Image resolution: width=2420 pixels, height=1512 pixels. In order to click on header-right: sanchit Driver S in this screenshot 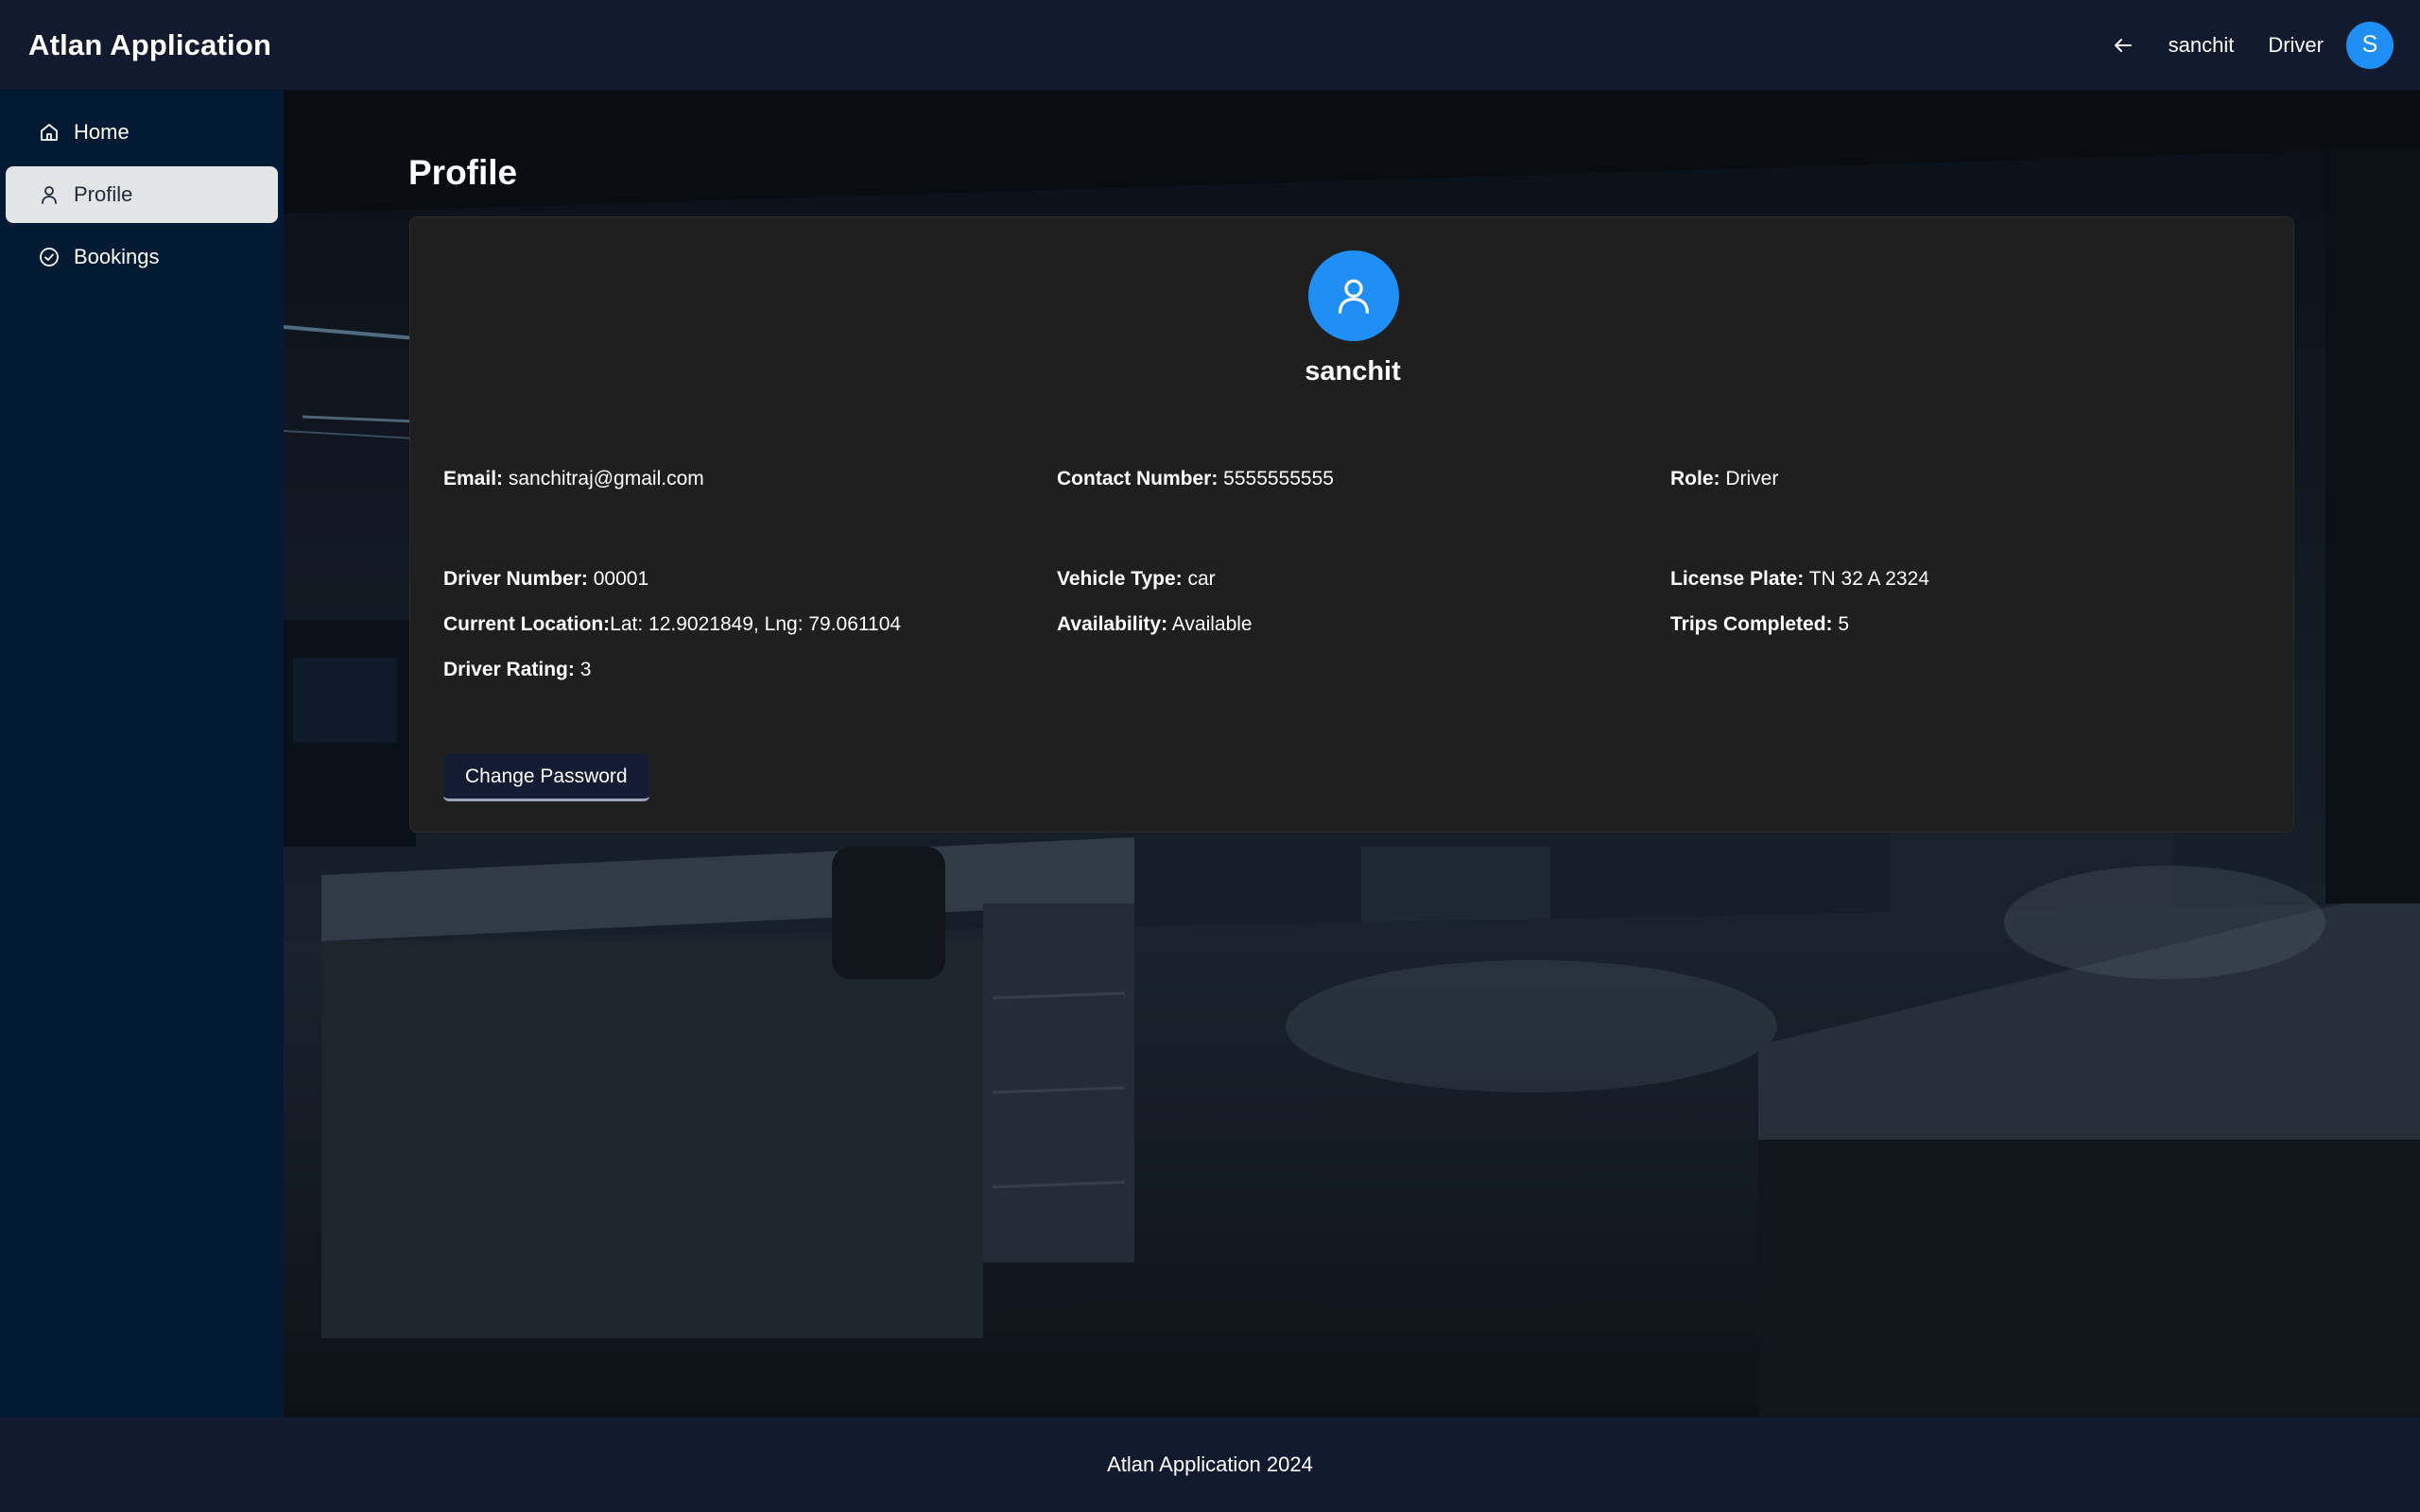, I will do `click(2249, 45)`.